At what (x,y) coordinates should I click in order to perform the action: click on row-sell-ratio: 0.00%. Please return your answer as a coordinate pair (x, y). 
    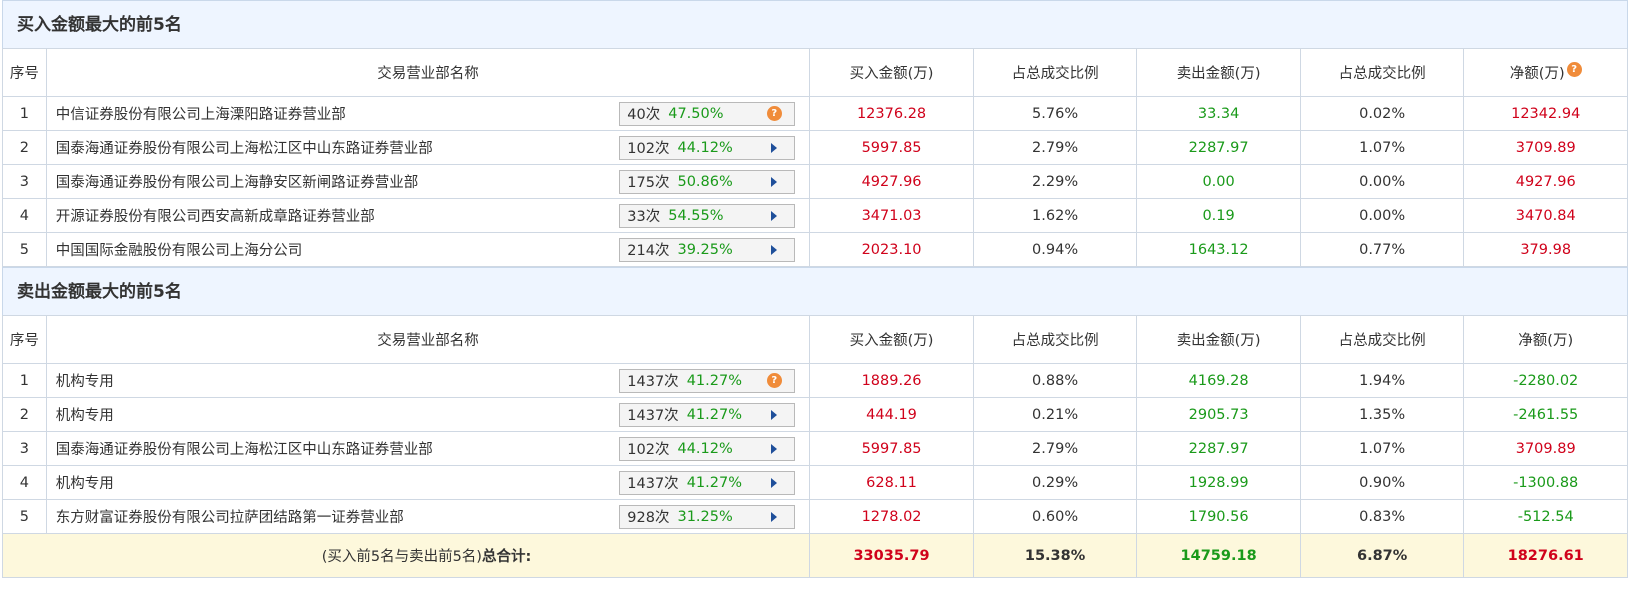
    Looking at the image, I should click on (1382, 215).